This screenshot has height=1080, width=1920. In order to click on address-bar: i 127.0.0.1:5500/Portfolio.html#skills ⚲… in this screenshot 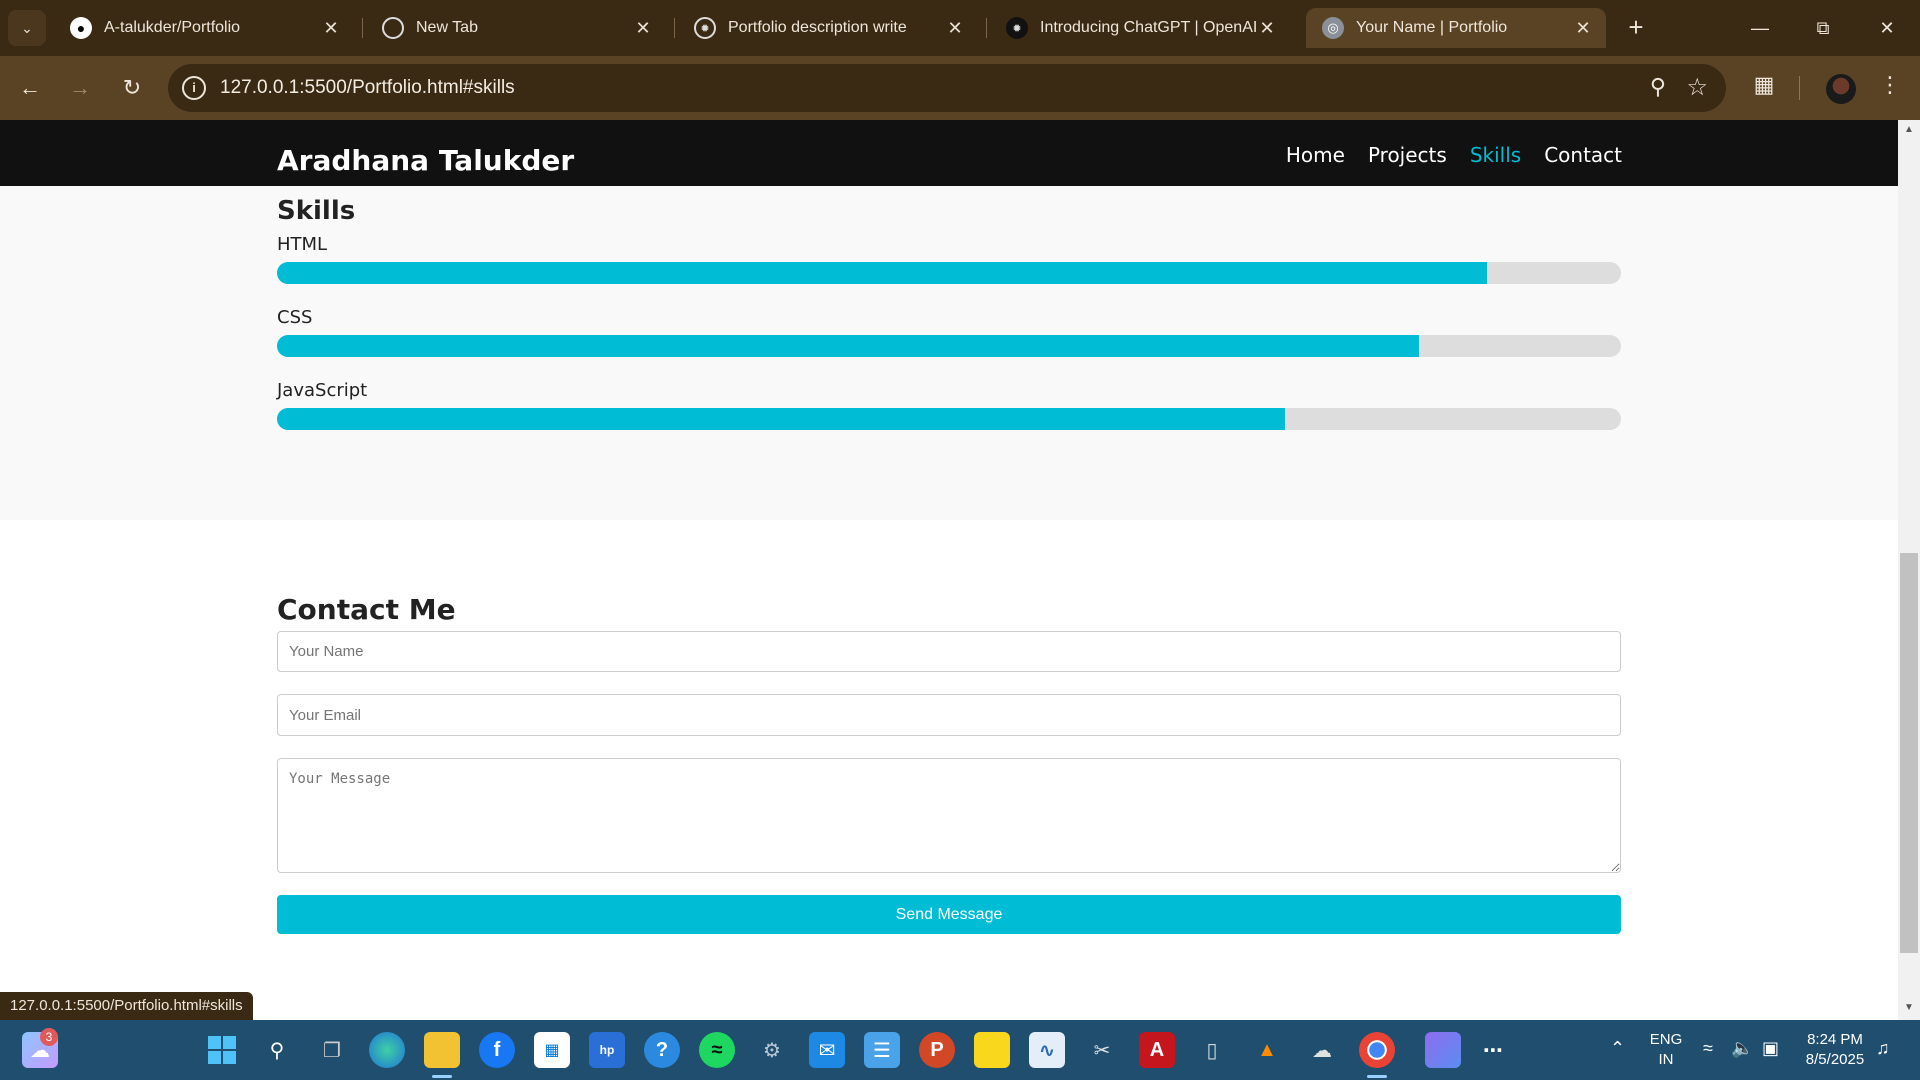, I will do `click(947, 88)`.